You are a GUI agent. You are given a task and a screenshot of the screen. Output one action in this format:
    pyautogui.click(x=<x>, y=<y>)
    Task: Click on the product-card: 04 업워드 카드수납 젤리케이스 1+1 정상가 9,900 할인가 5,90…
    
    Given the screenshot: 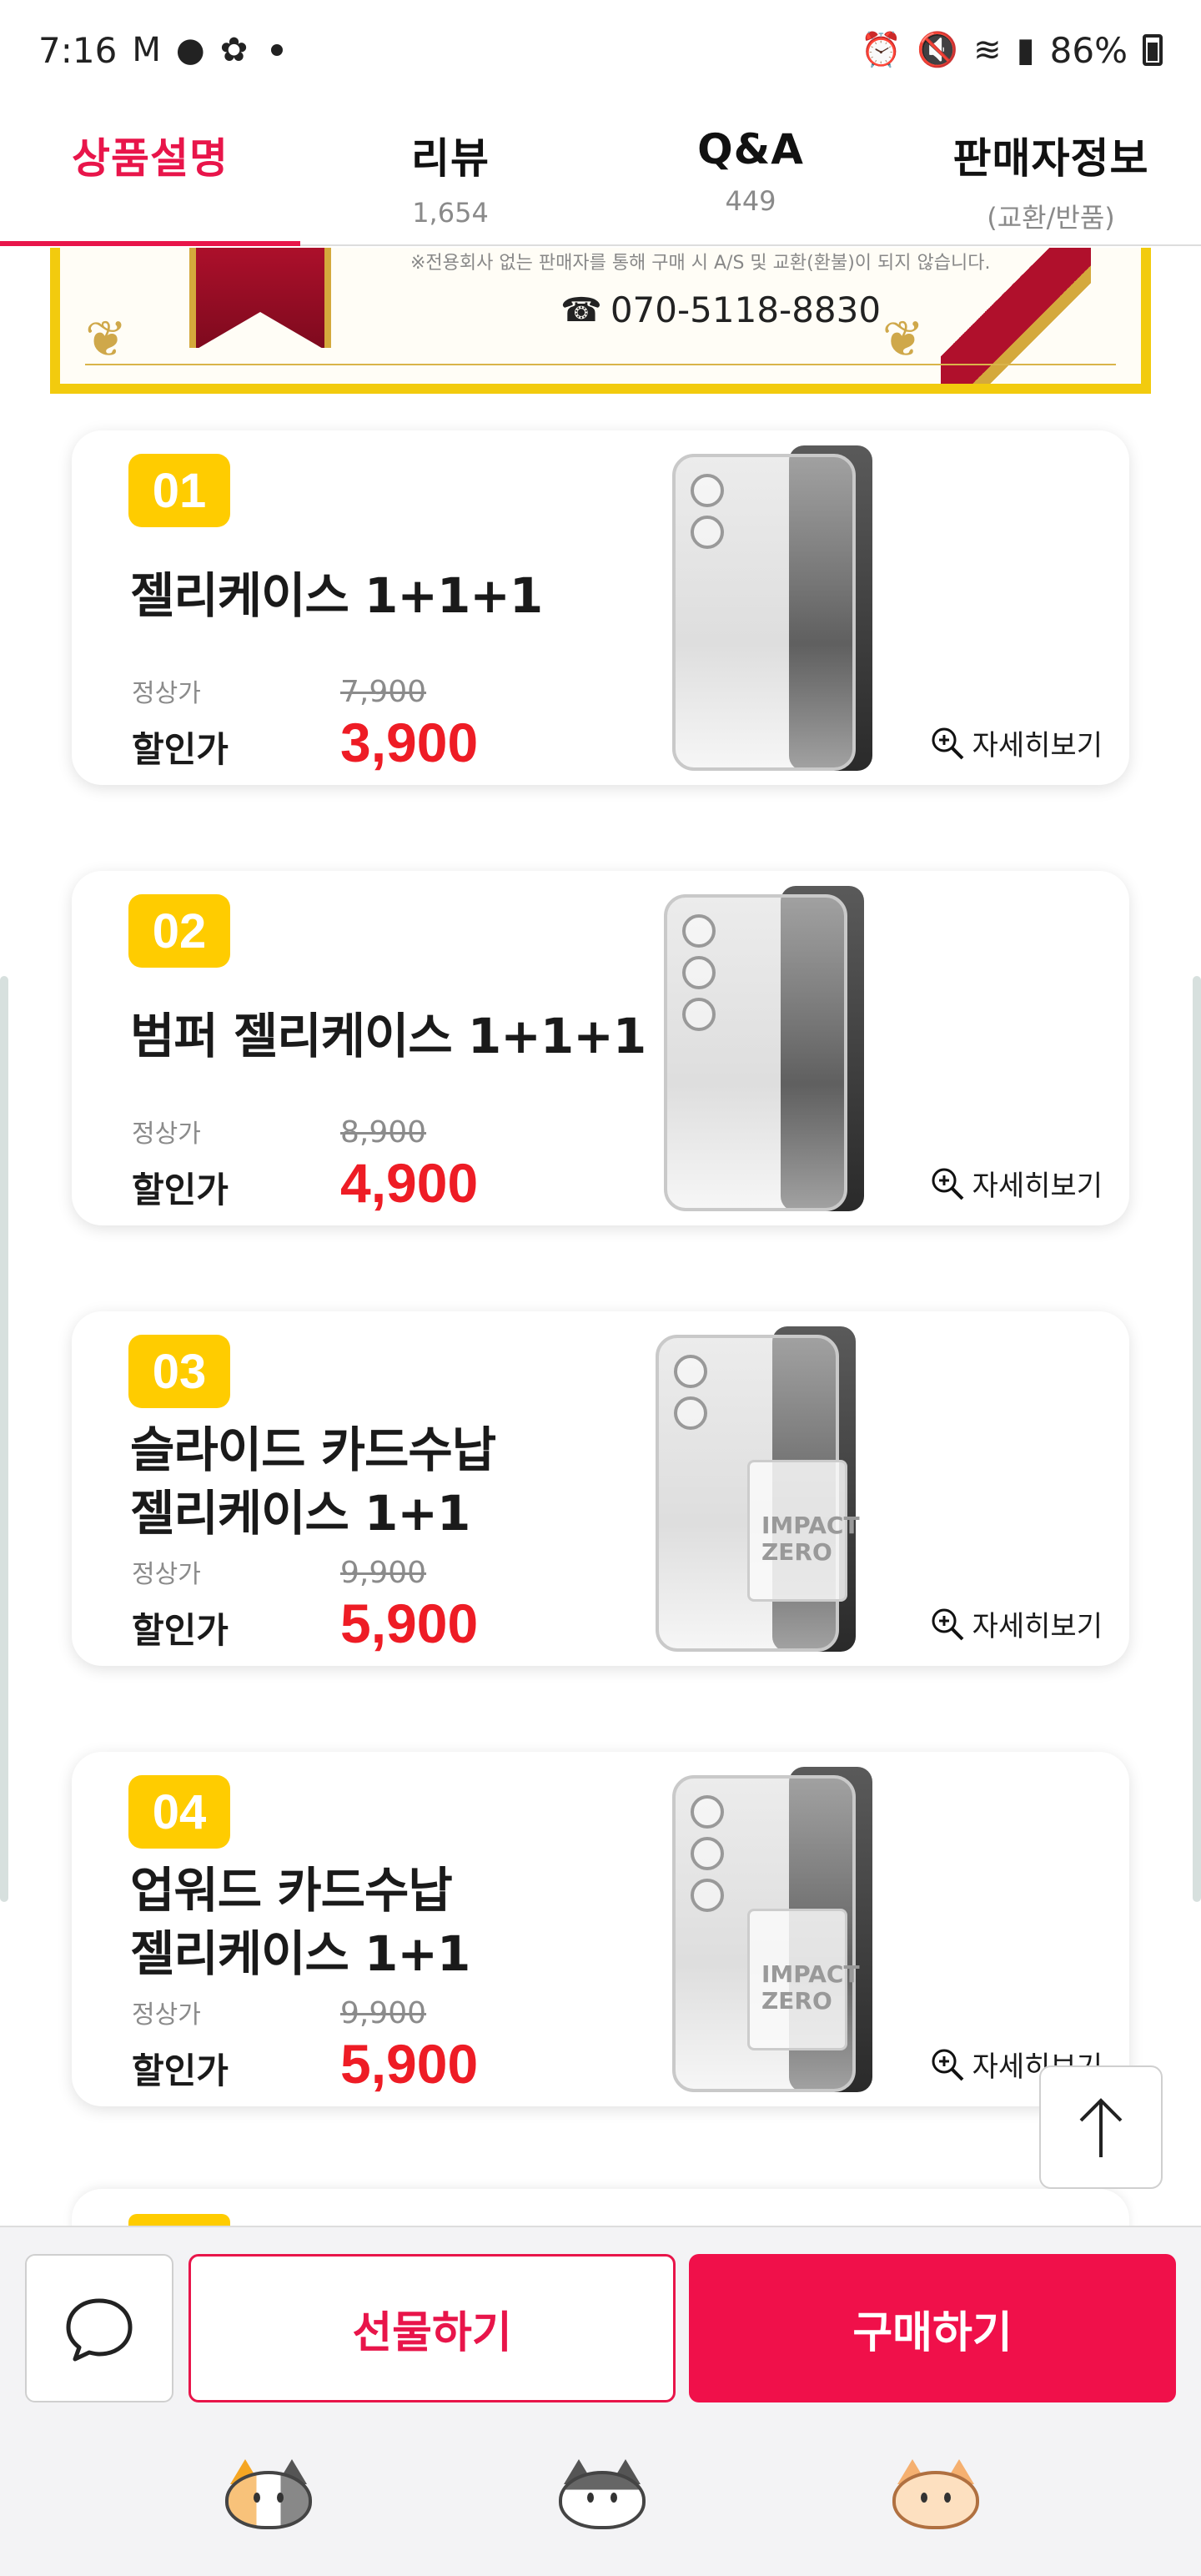 What is the action you would take?
    pyautogui.click(x=601, y=1929)
    